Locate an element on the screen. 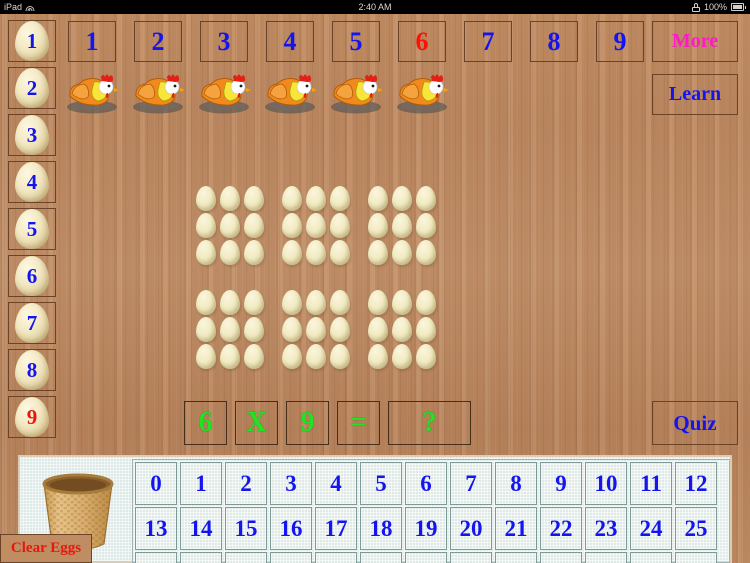 Image resolution: width=750 pixels, height=563 pixels. number-pad-cell-24: 24 is located at coordinates (651, 528).